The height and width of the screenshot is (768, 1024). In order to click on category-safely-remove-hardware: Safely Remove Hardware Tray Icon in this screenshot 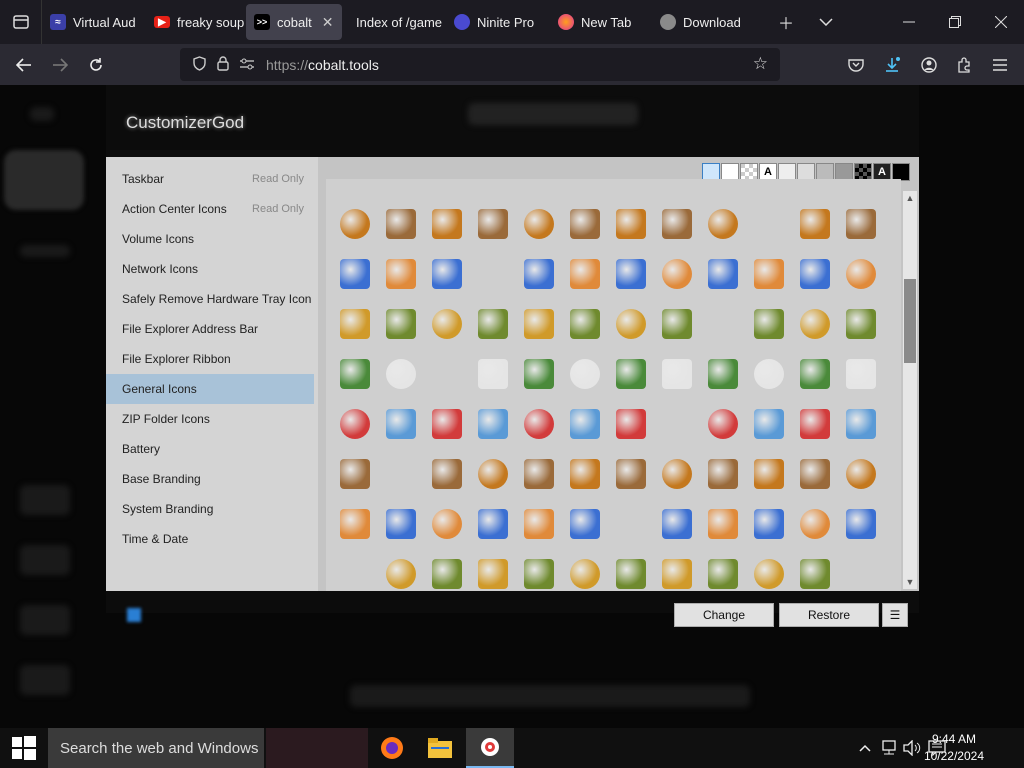, I will do `click(210, 299)`.